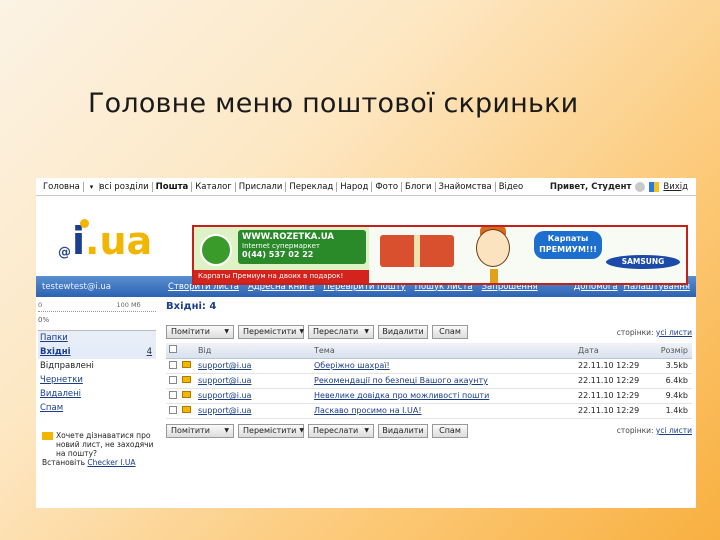  Describe the element at coordinates (261, 186) in the screenshot. I see `nav-link-sent: Прислали` at that location.